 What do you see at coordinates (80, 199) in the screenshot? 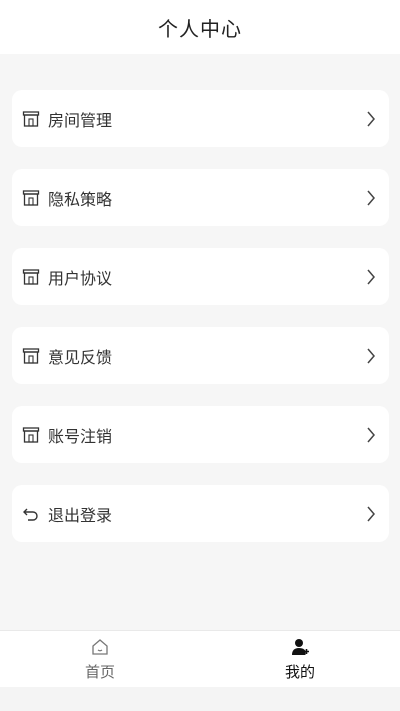
I see `menu-item-label: 隐私策略` at bounding box center [80, 199].